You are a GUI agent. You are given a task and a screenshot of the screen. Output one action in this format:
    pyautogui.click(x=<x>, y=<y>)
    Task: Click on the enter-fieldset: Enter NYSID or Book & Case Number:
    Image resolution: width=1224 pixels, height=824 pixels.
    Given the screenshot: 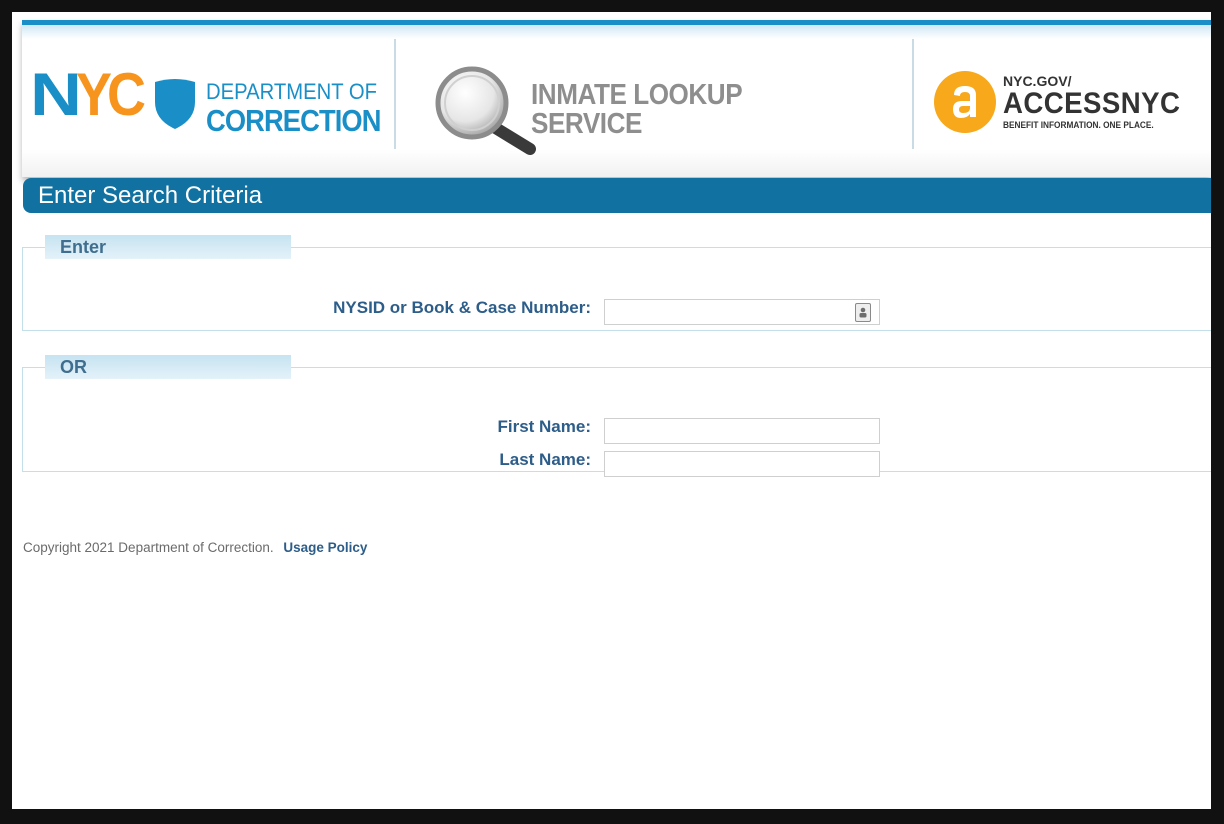 What is the action you would take?
    pyautogui.click(x=616, y=283)
    